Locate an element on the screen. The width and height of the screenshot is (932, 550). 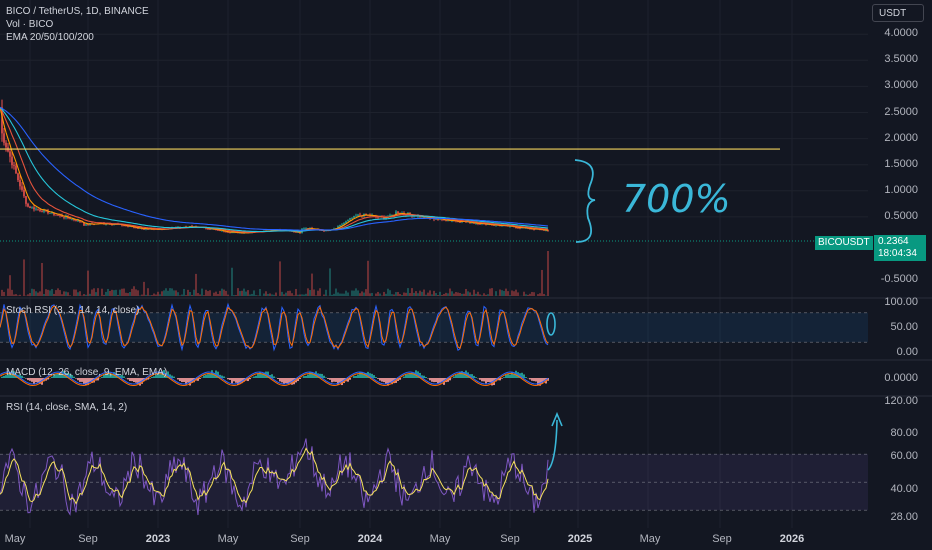
pane-tick-label: 50.00 is located at coordinates (904, 327).